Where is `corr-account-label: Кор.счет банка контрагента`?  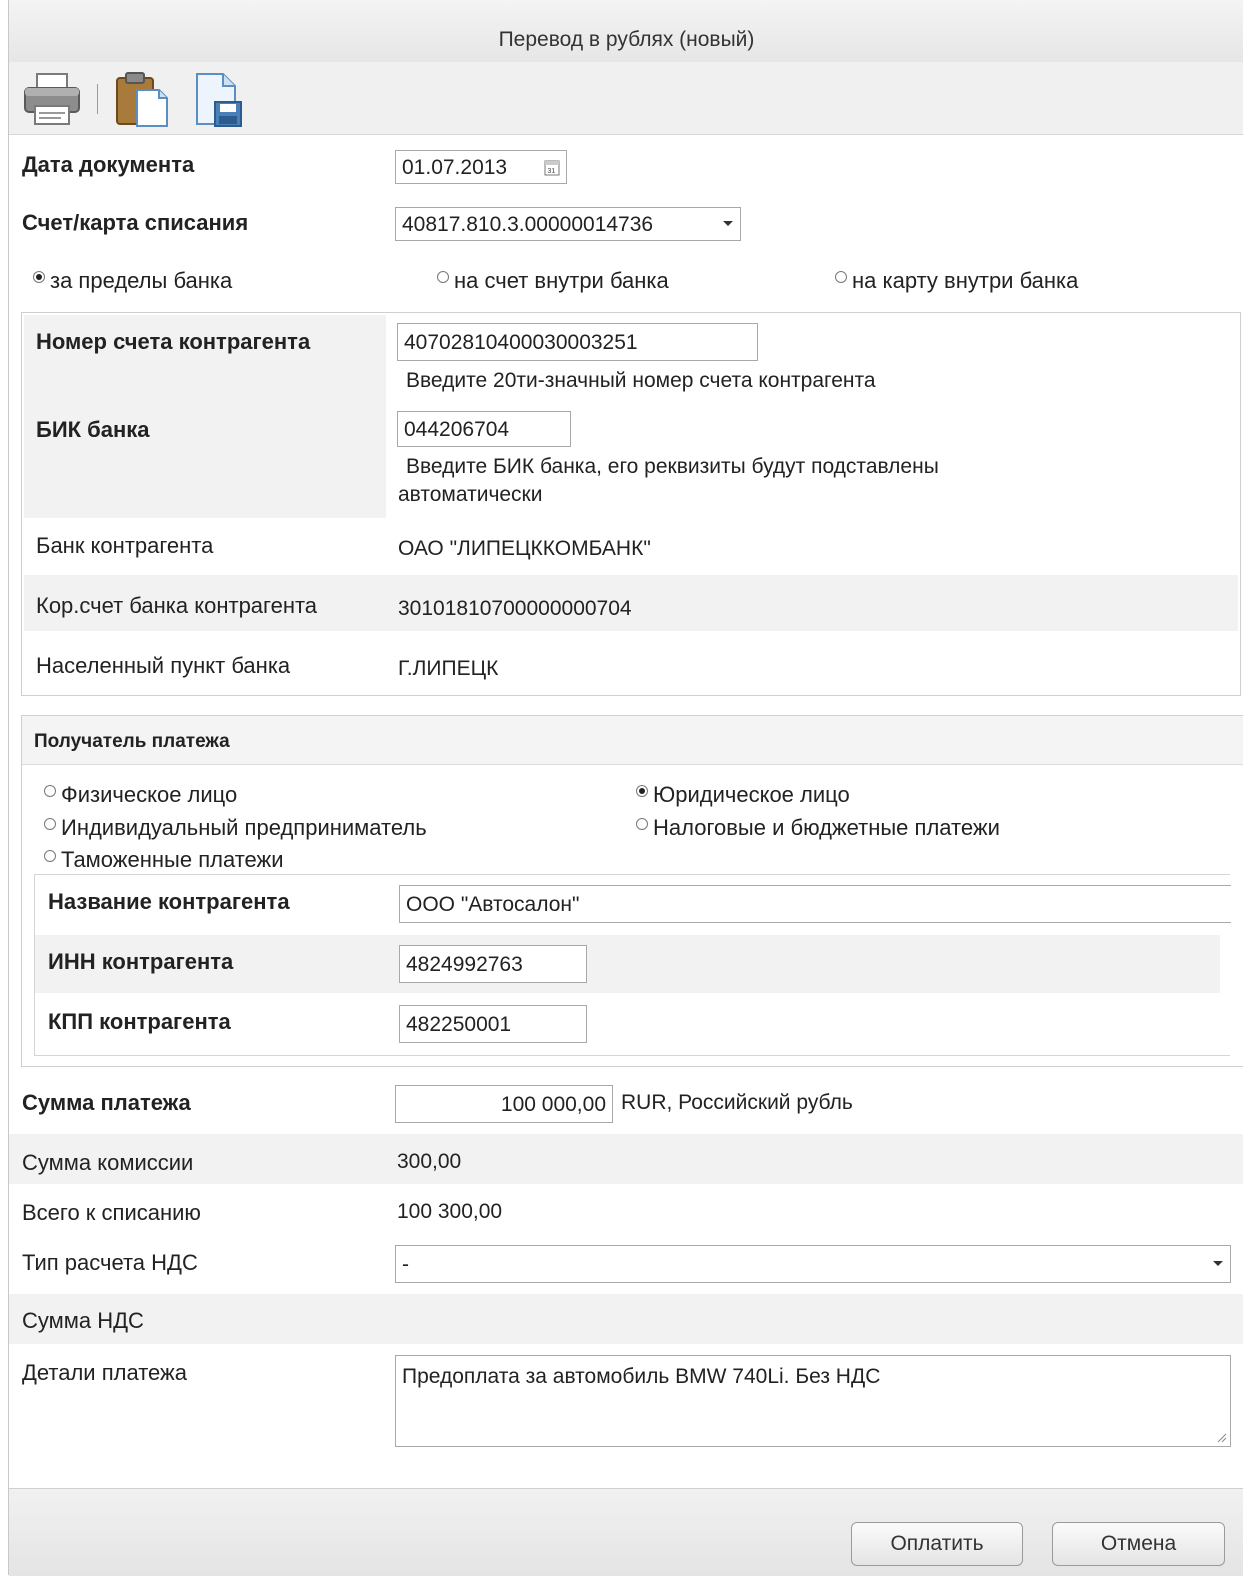
corr-account-label: Кор.счет банка контрагента is located at coordinates (177, 605).